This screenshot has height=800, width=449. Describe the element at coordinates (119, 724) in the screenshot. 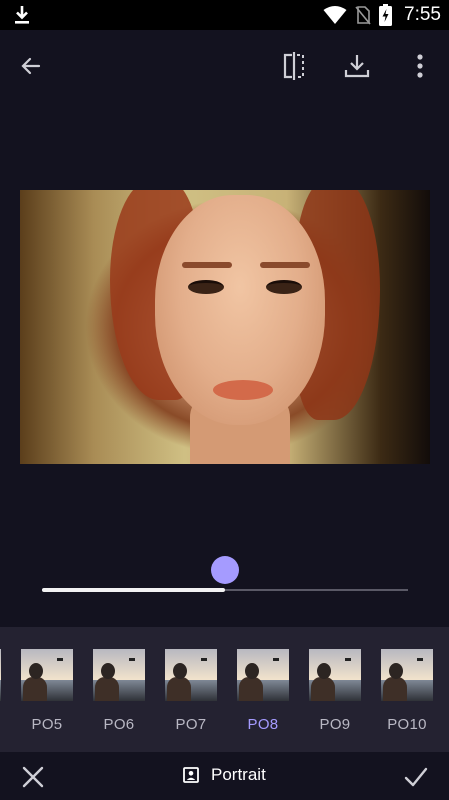

I see `filter-label: PO6` at that location.